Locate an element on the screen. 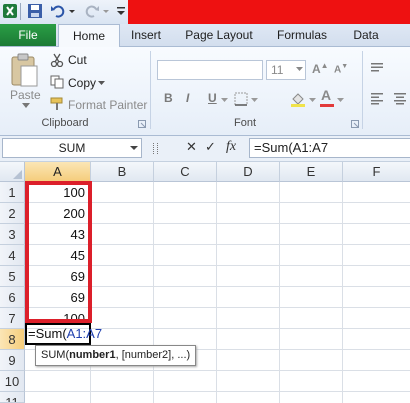 The height and width of the screenshot is (403, 410). tab-page-layout: Page Layout is located at coordinates (219, 35).